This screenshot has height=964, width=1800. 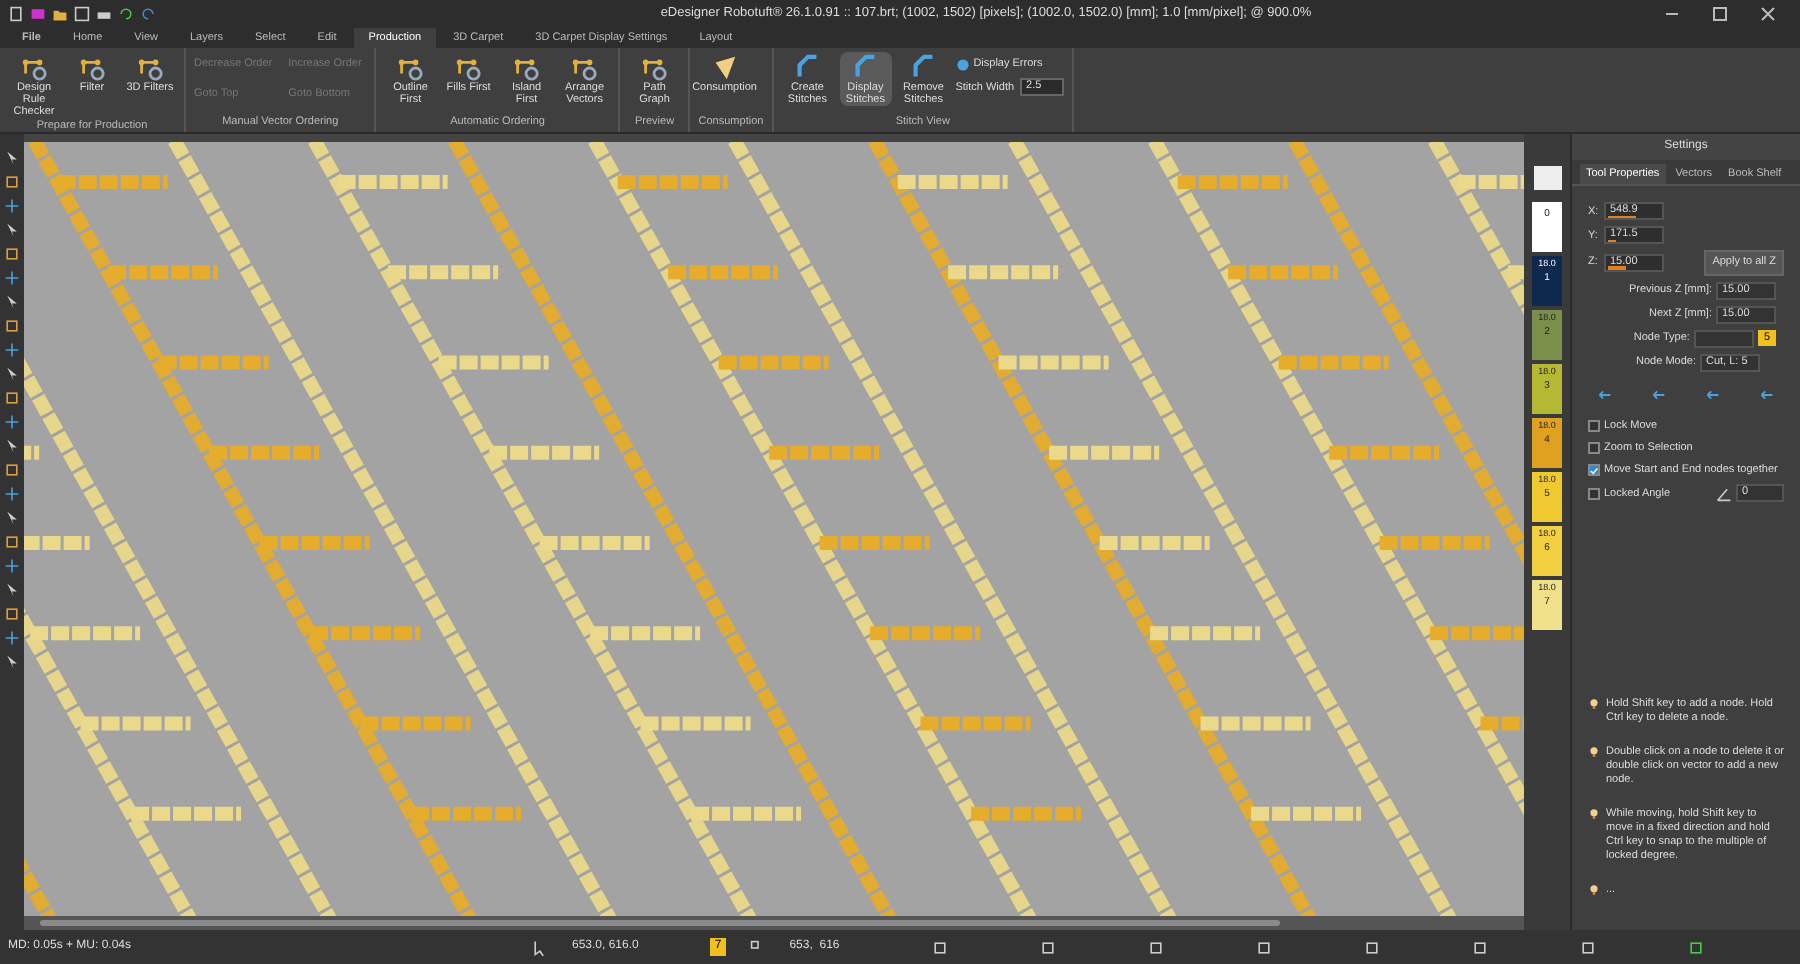 I want to click on undo-icon, so click(x=126, y=14).